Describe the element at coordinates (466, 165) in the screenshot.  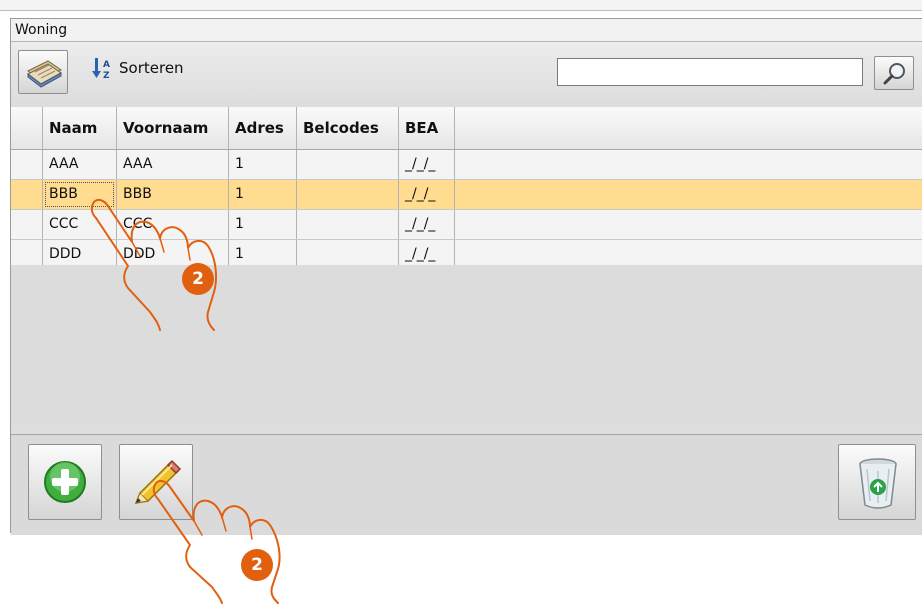
I see `table-row: AAA AAA 1 _/_/_` at that location.